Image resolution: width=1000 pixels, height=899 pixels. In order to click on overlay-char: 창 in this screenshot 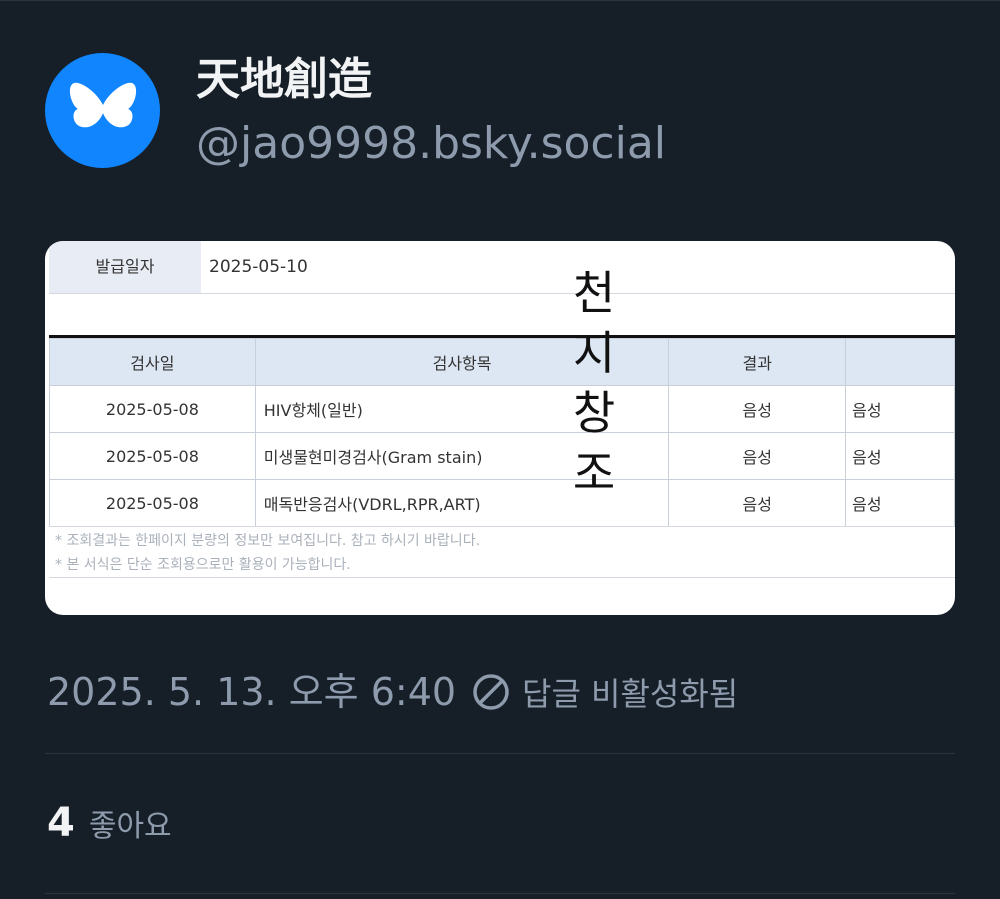, I will do `click(594, 413)`.